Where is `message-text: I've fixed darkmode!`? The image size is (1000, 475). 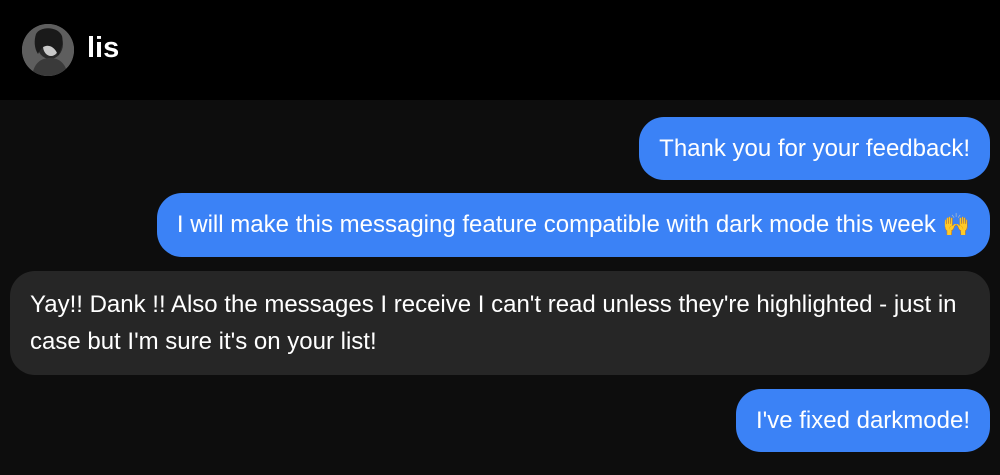
message-text: I've fixed darkmode! is located at coordinates (862, 420).